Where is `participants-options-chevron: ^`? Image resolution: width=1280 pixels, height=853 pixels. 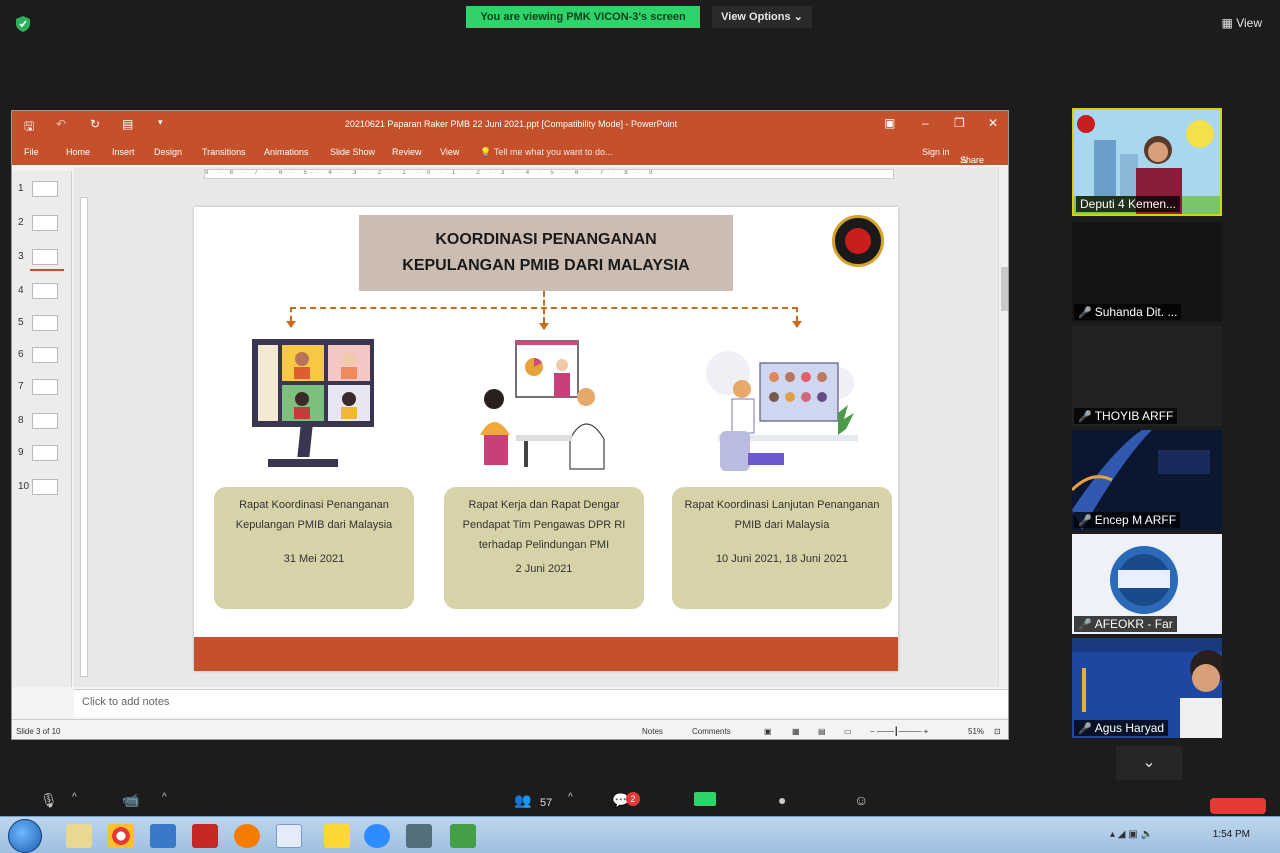
participants-options-chevron: ^ is located at coordinates (570, 797).